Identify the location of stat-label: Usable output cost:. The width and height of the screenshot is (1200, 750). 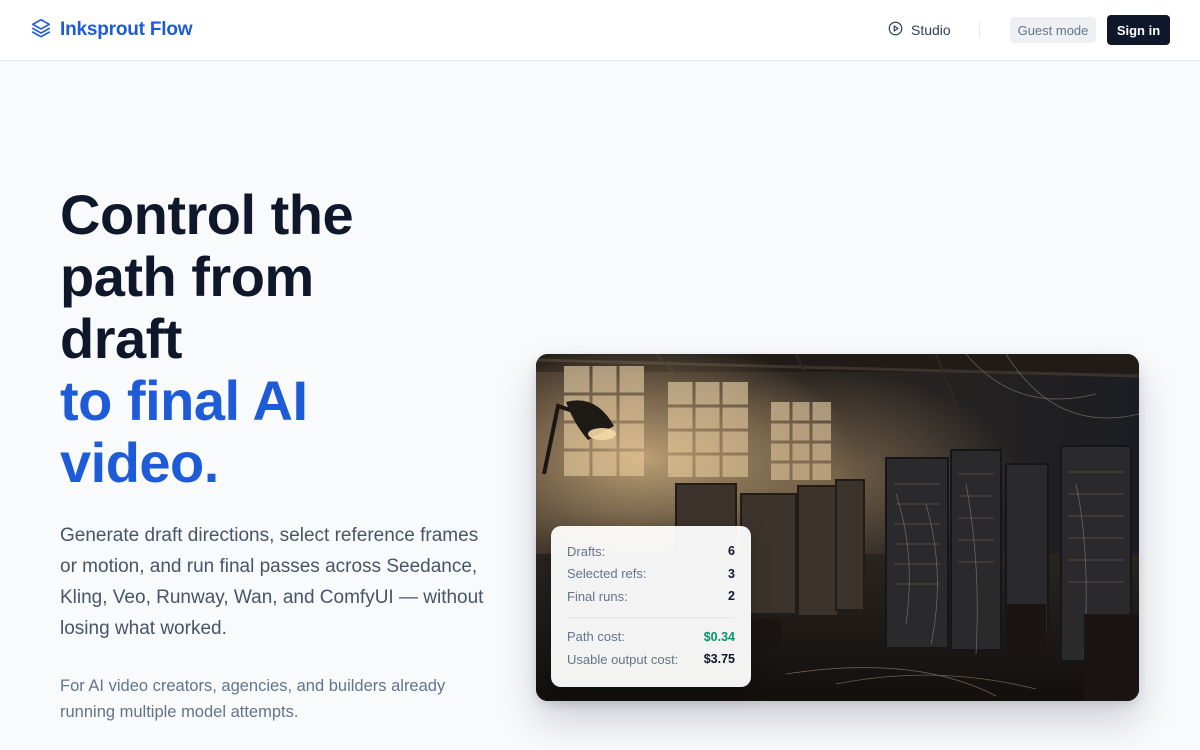
(623, 659).